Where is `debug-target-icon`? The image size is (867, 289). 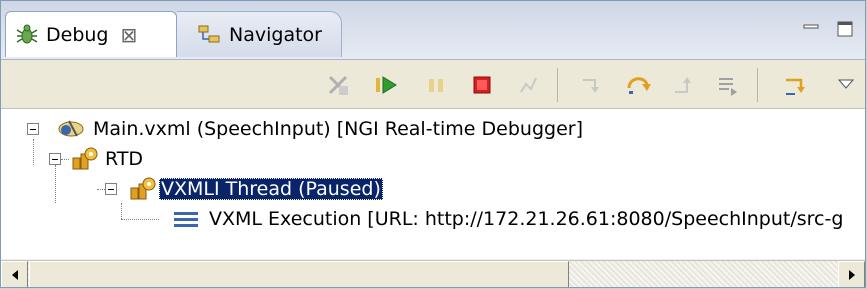
debug-target-icon is located at coordinates (85, 158).